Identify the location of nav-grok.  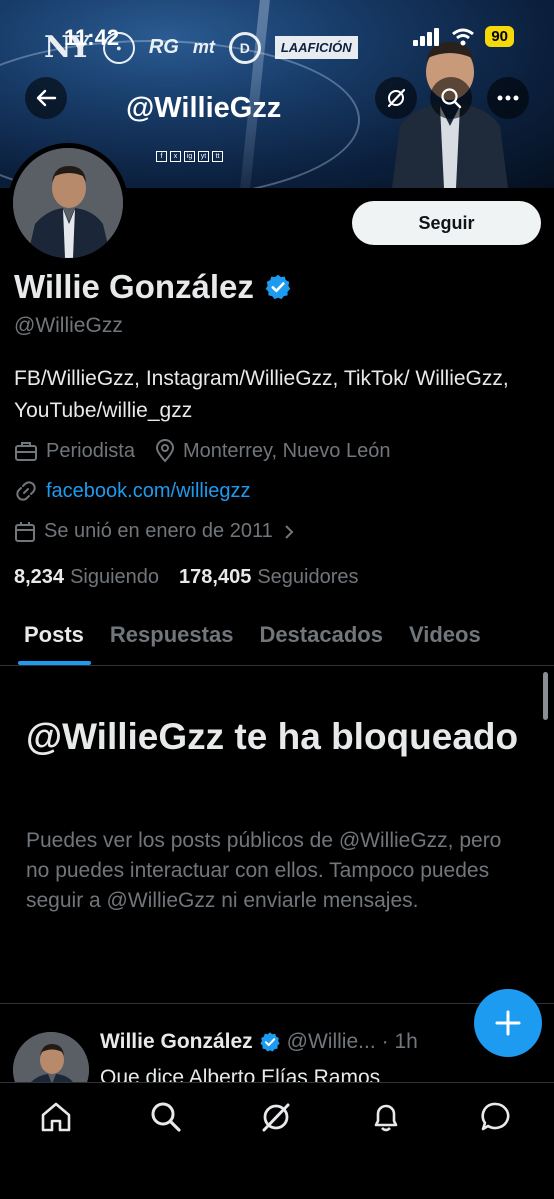
(276, 1117).